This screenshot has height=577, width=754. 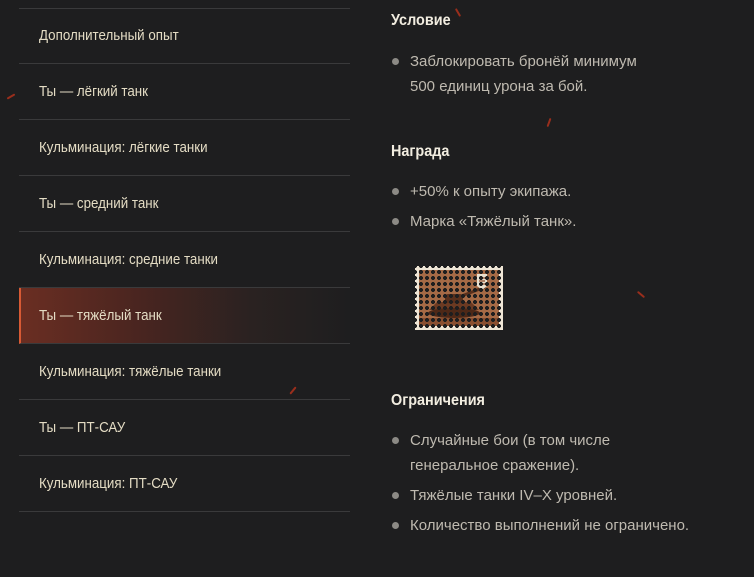 I want to click on reward-title: Награда, so click(x=420, y=151).